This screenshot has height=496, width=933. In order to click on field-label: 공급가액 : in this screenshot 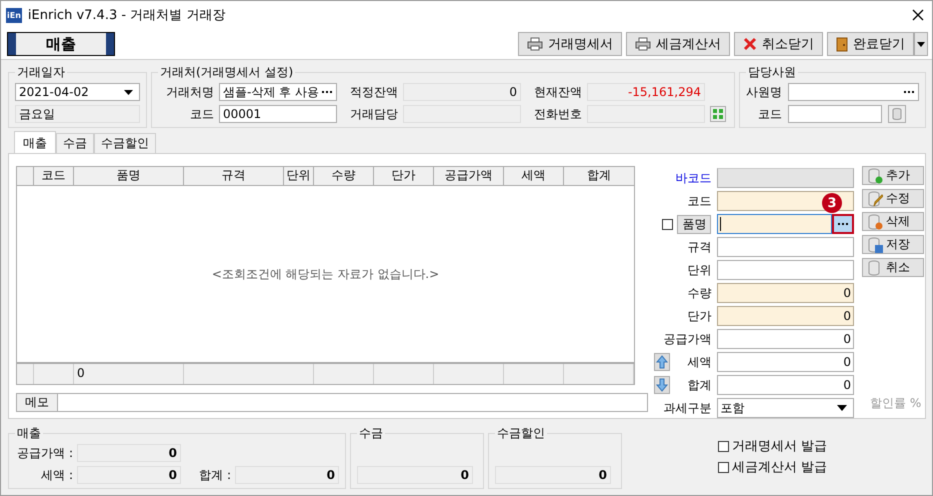, I will do `click(44, 453)`.